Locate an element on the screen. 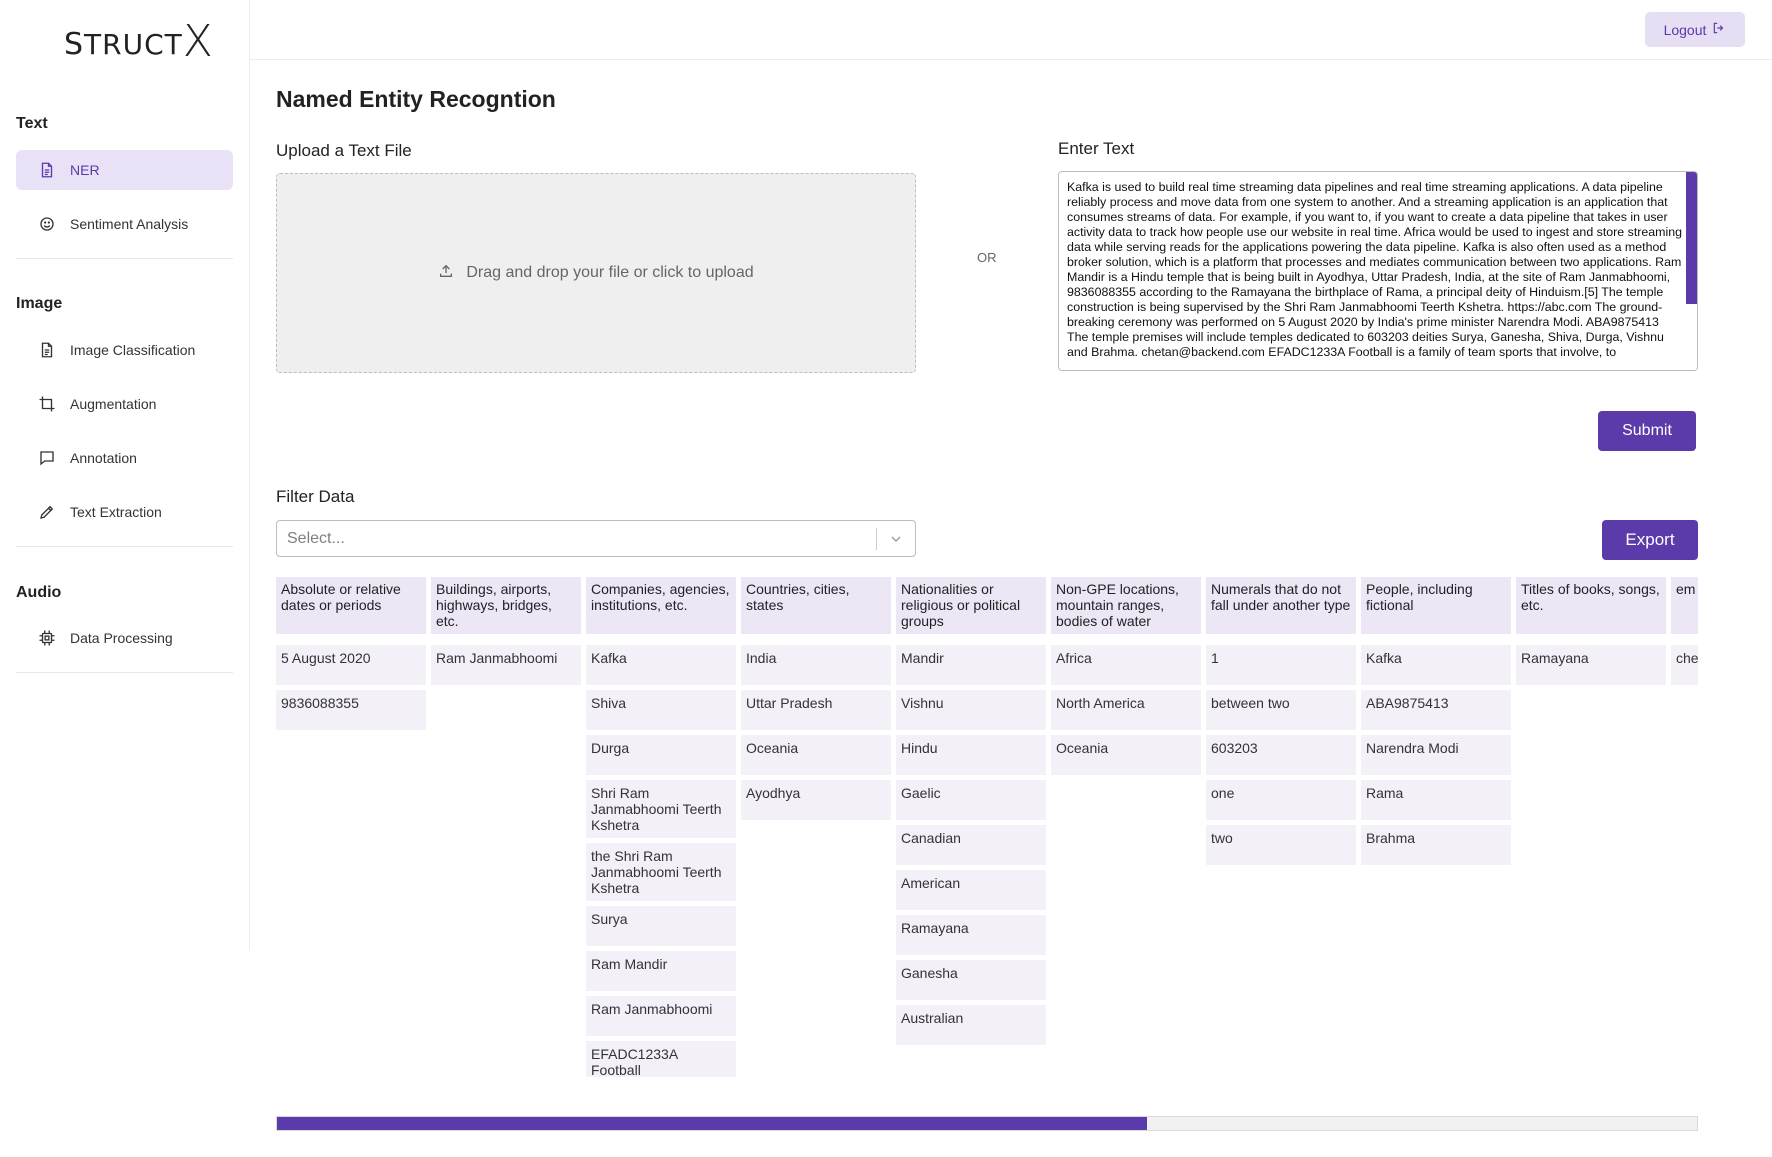  horizontal-scrollbar is located at coordinates (987, 1123).